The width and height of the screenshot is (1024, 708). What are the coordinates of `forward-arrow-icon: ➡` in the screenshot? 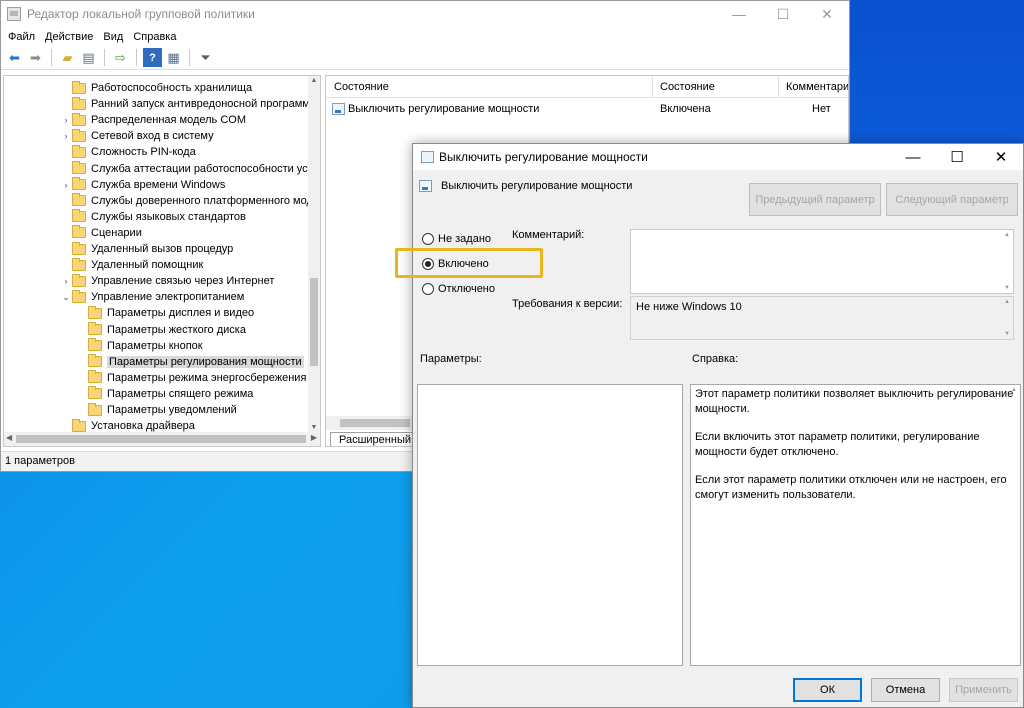 It's located at (35, 57).